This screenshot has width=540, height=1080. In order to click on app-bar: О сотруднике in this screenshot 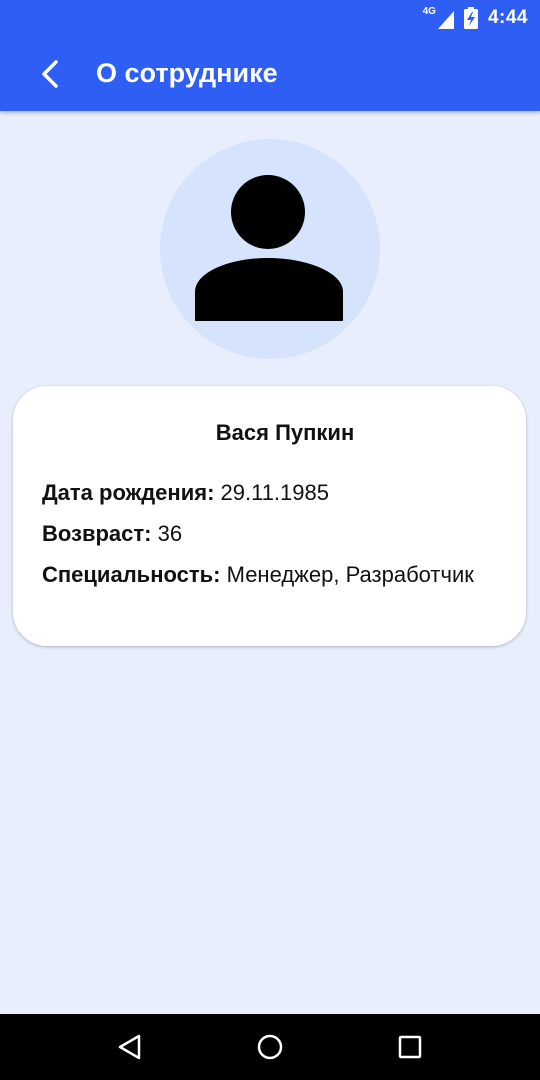, I will do `click(270, 73)`.